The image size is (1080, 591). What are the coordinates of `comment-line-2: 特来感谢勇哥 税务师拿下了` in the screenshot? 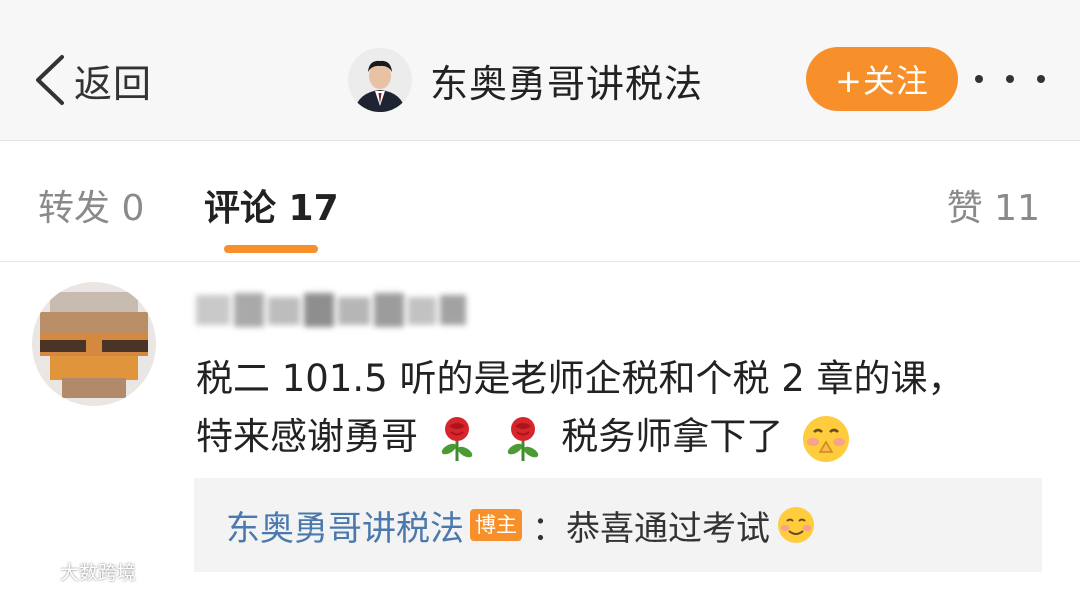 It's located at (616, 437).